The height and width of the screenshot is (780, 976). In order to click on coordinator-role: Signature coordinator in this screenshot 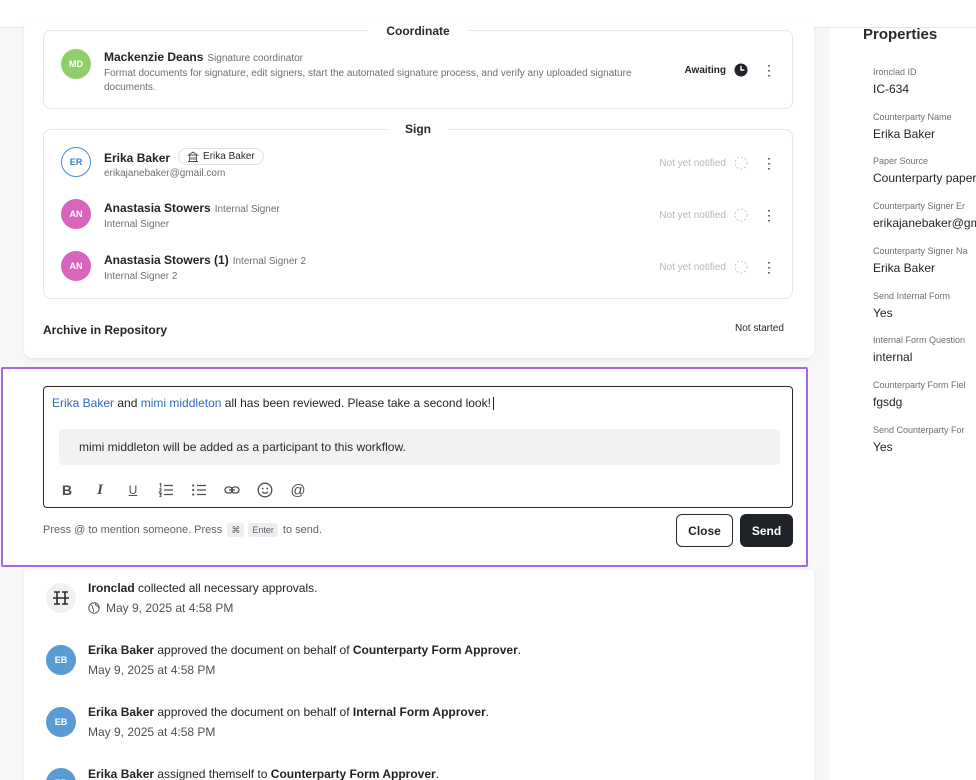, I will do `click(255, 58)`.